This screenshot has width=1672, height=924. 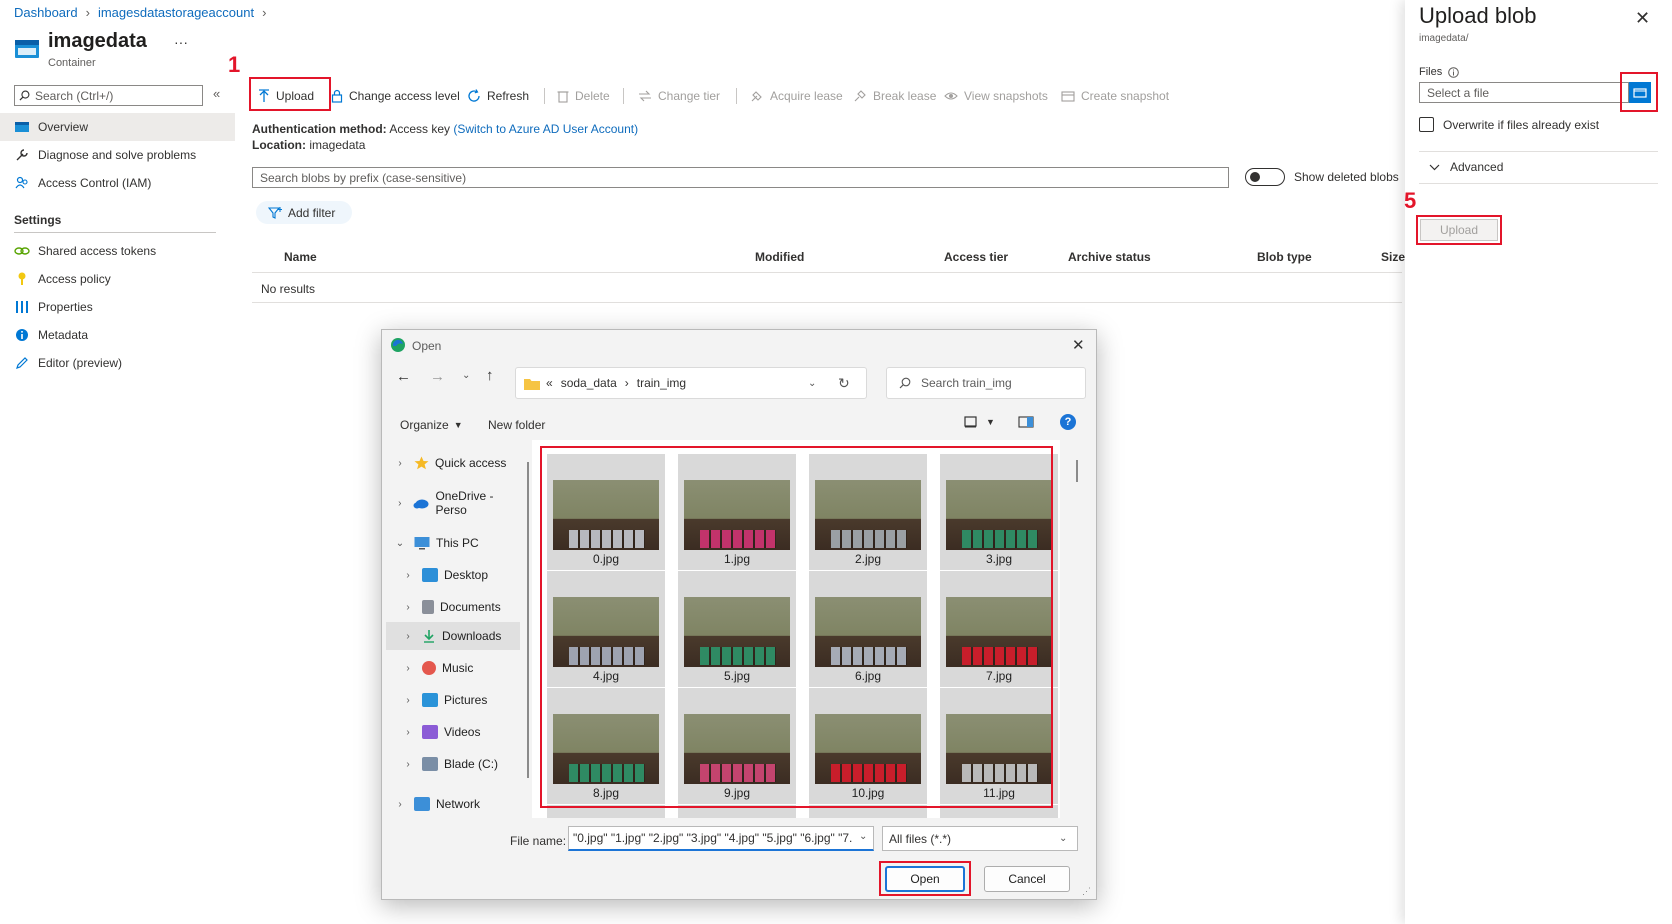 I want to click on sidebar-item-access-policy: Access policy, so click(x=117, y=279).